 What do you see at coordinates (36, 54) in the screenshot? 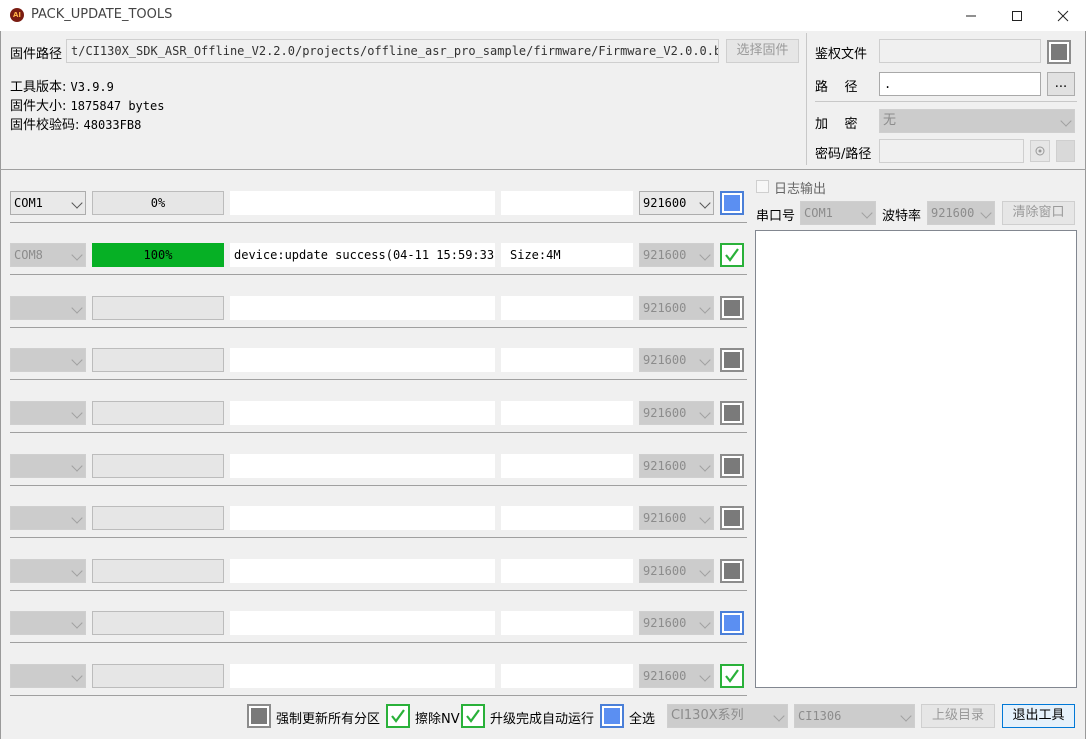
I see `firmware-path-label: 固件路径` at bounding box center [36, 54].